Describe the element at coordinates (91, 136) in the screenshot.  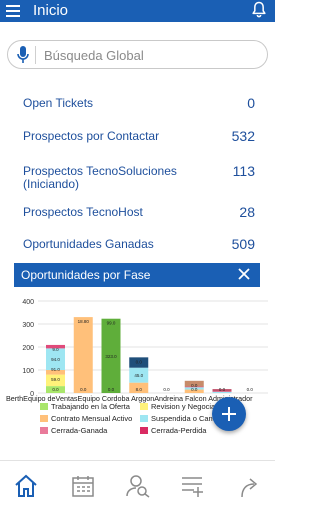
I see `metric-label: Prospectos por Contactar` at that location.